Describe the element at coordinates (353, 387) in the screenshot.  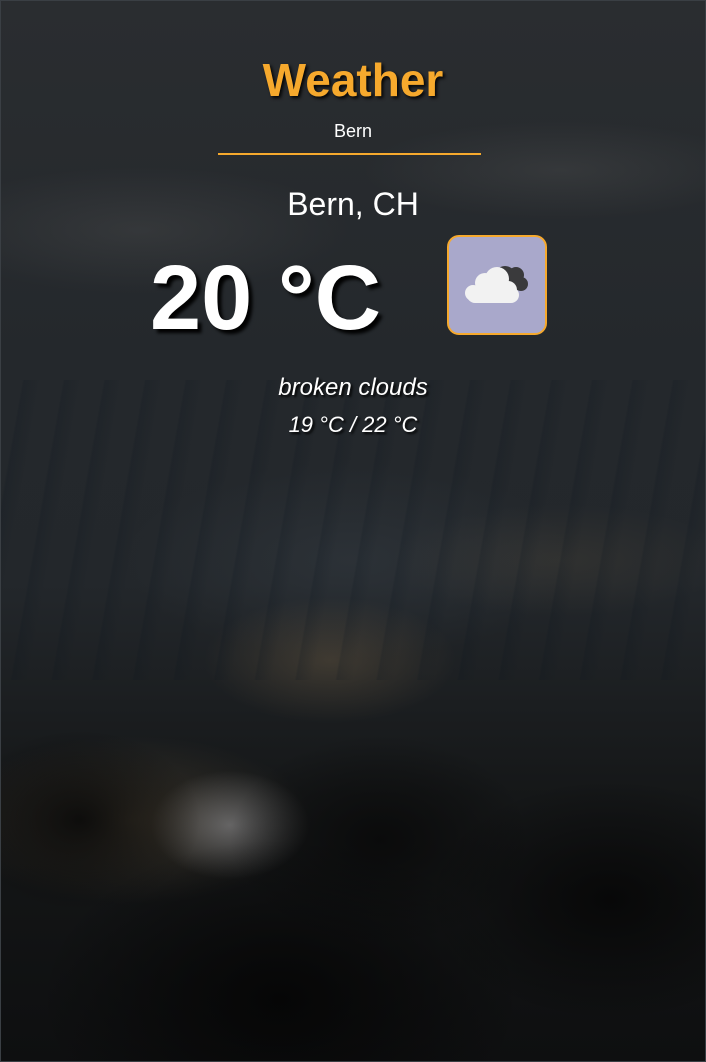
I see `weather-description: broken clouds` at that location.